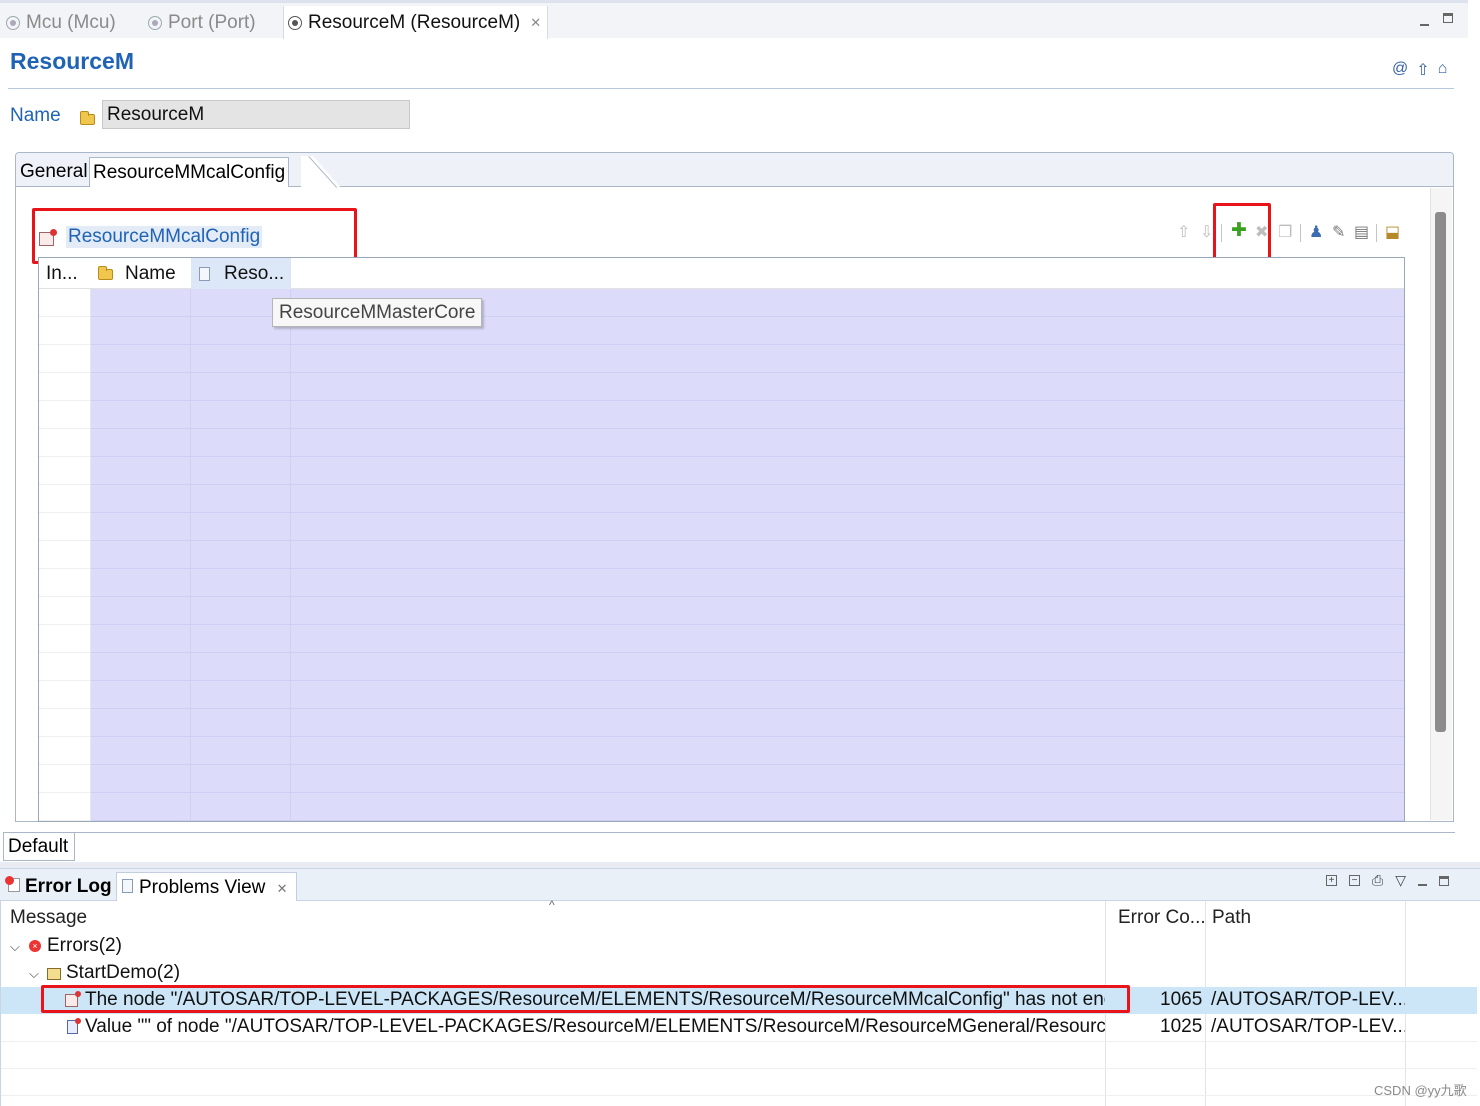 The image size is (1480, 1106). I want to click on home-icon: ⌂, so click(1443, 70).